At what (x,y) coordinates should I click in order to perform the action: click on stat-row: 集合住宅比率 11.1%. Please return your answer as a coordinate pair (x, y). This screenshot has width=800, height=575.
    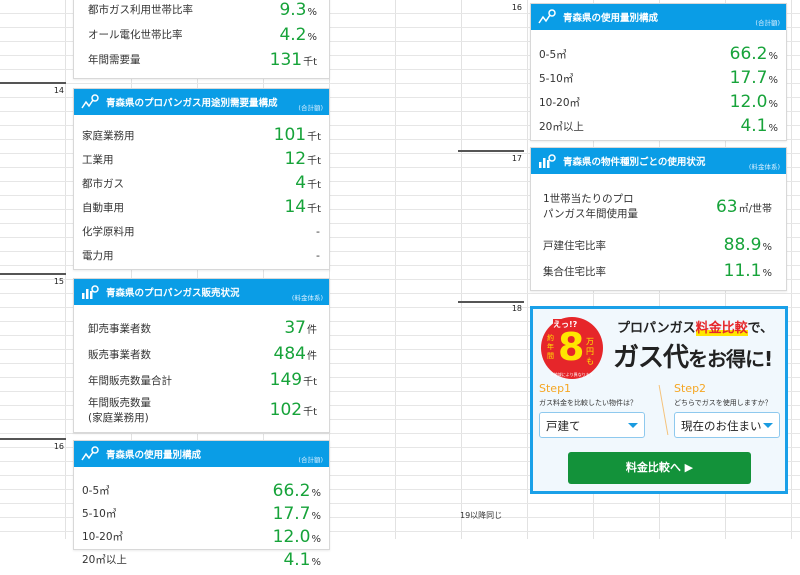
    Looking at the image, I should click on (657, 271).